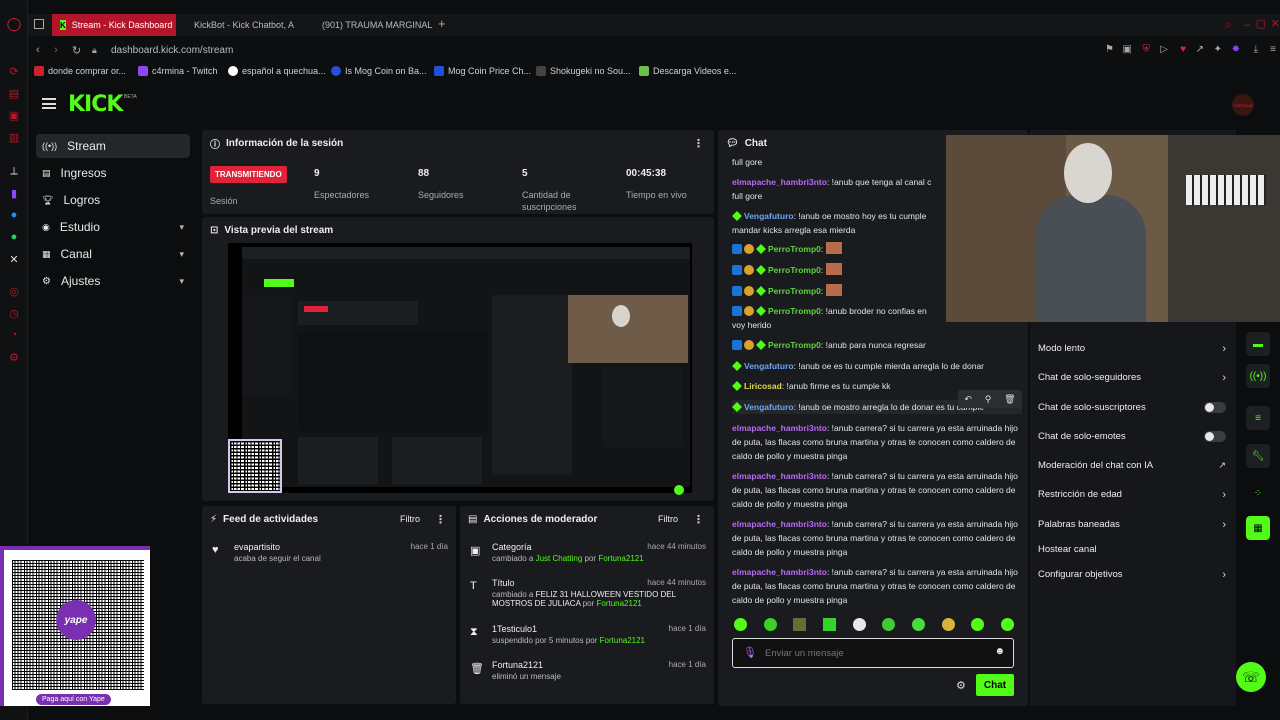 The height and width of the screenshot is (720, 1280). What do you see at coordinates (1246, 24) in the screenshot?
I see `minimize-icon: –` at bounding box center [1246, 24].